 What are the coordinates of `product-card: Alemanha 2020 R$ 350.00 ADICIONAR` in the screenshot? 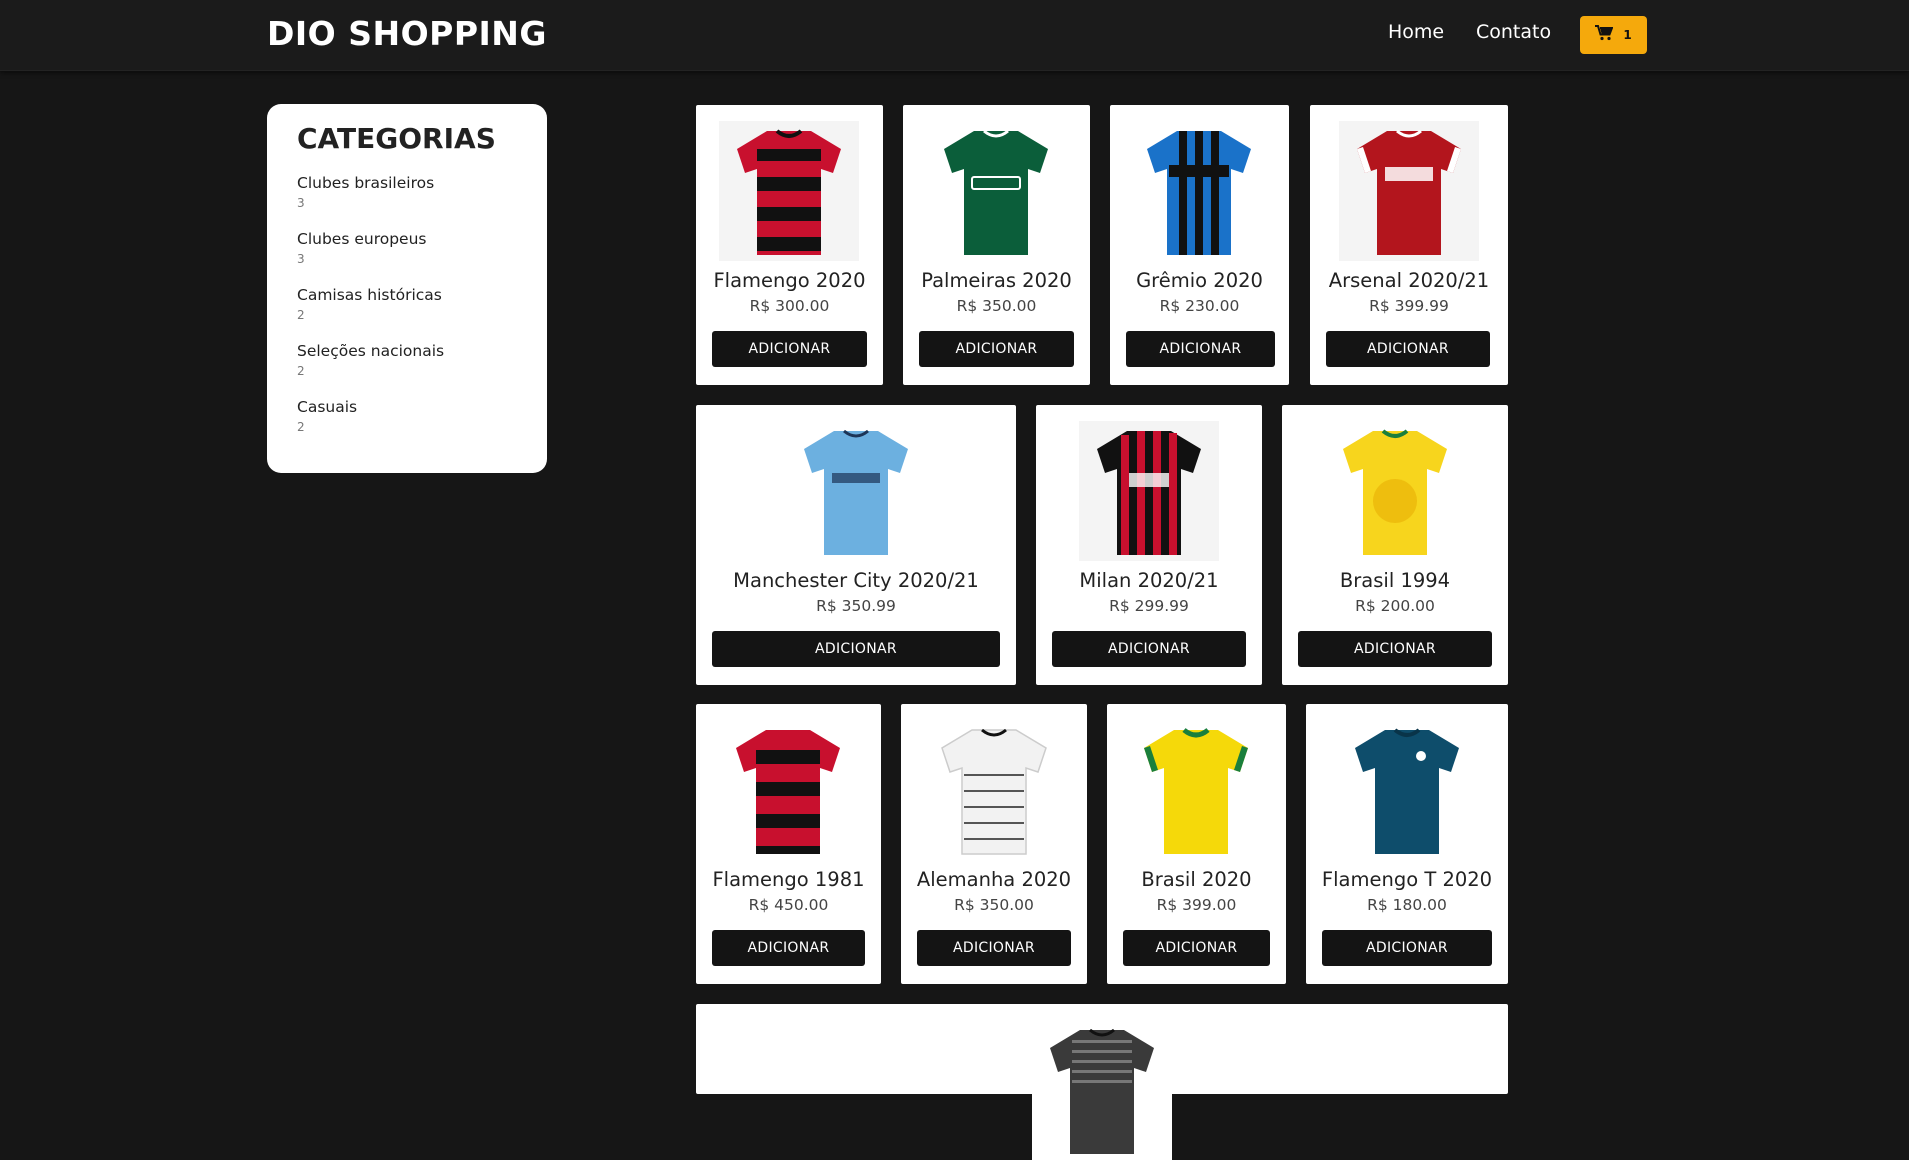 It's located at (994, 844).